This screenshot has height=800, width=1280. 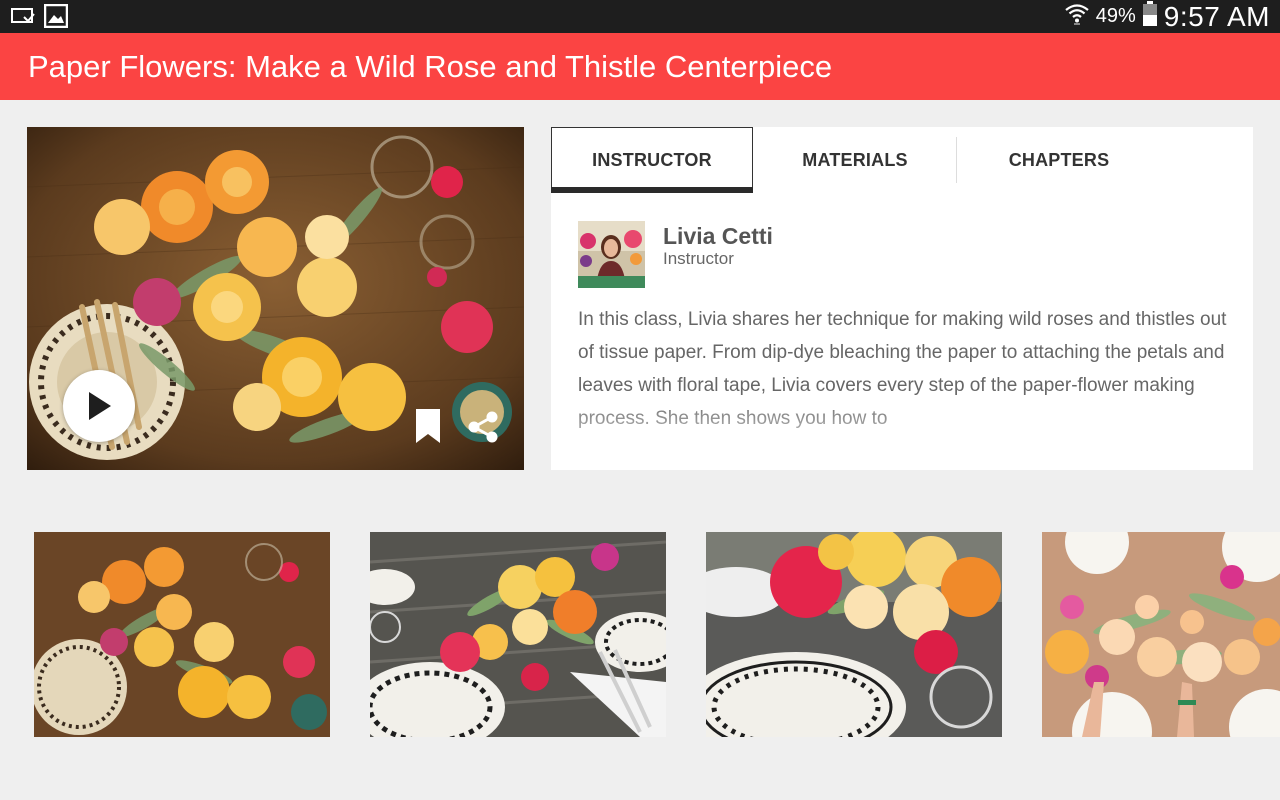 I want to click on bookmark-button, so click(x=428, y=426).